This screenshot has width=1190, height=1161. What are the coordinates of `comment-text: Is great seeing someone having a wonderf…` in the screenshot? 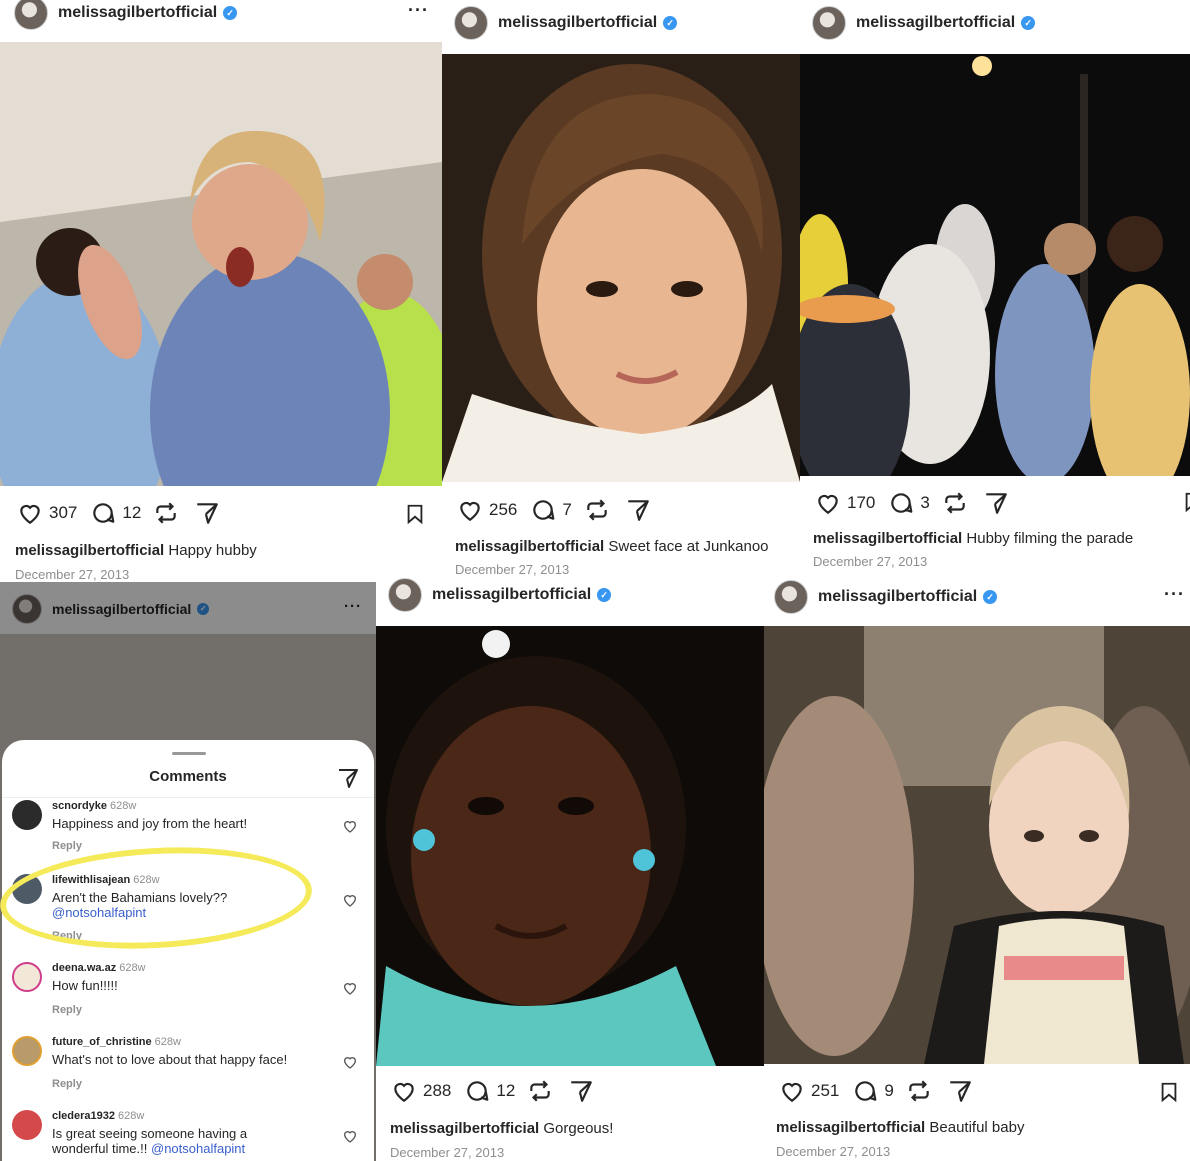 It's located at (167, 1141).